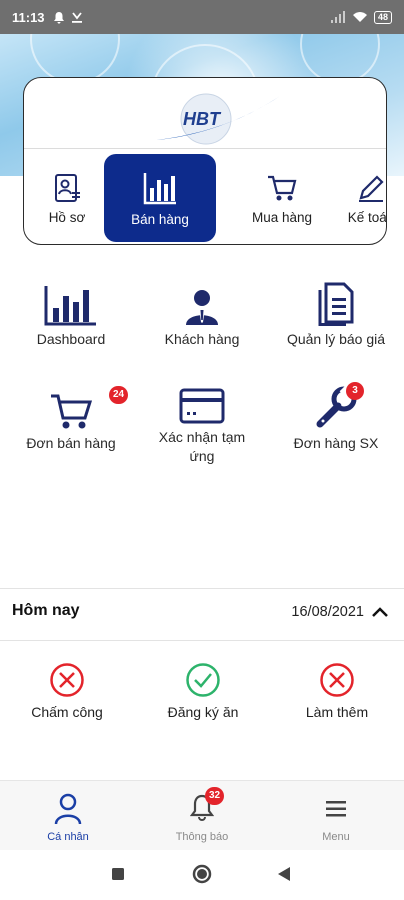 The image size is (404, 900). Describe the element at coordinates (367, 217) in the screenshot. I see `tab-ke-toan-label: Kế toán` at that location.